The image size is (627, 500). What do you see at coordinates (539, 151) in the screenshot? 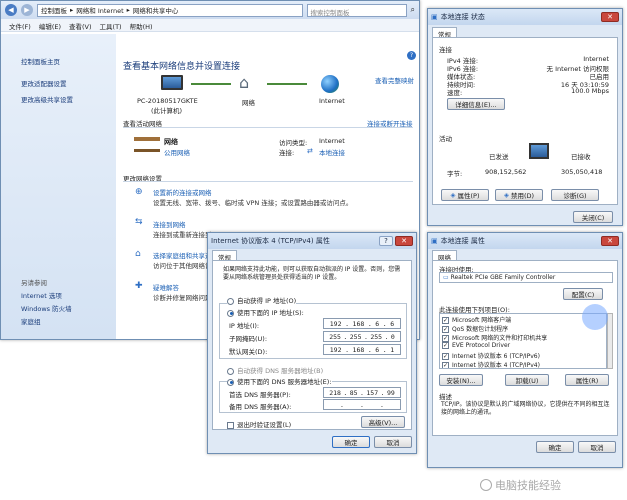
I see `activity-computer-icon` at bounding box center [539, 151].